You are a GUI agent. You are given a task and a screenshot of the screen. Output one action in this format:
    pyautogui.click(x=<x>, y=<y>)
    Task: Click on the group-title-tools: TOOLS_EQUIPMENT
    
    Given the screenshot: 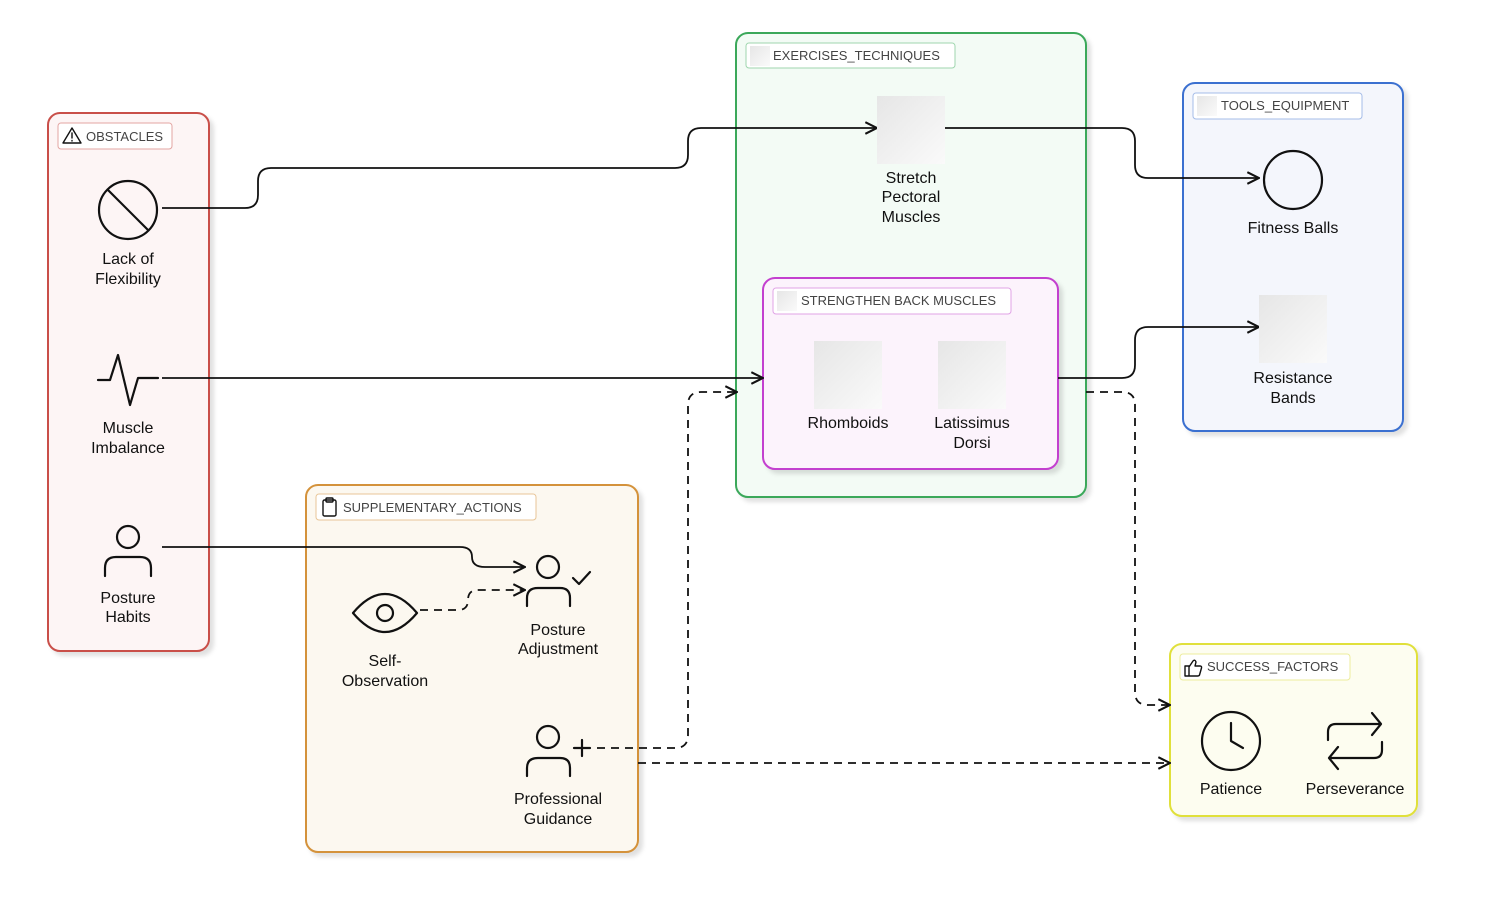 What is the action you would take?
    pyautogui.click(x=1285, y=105)
    